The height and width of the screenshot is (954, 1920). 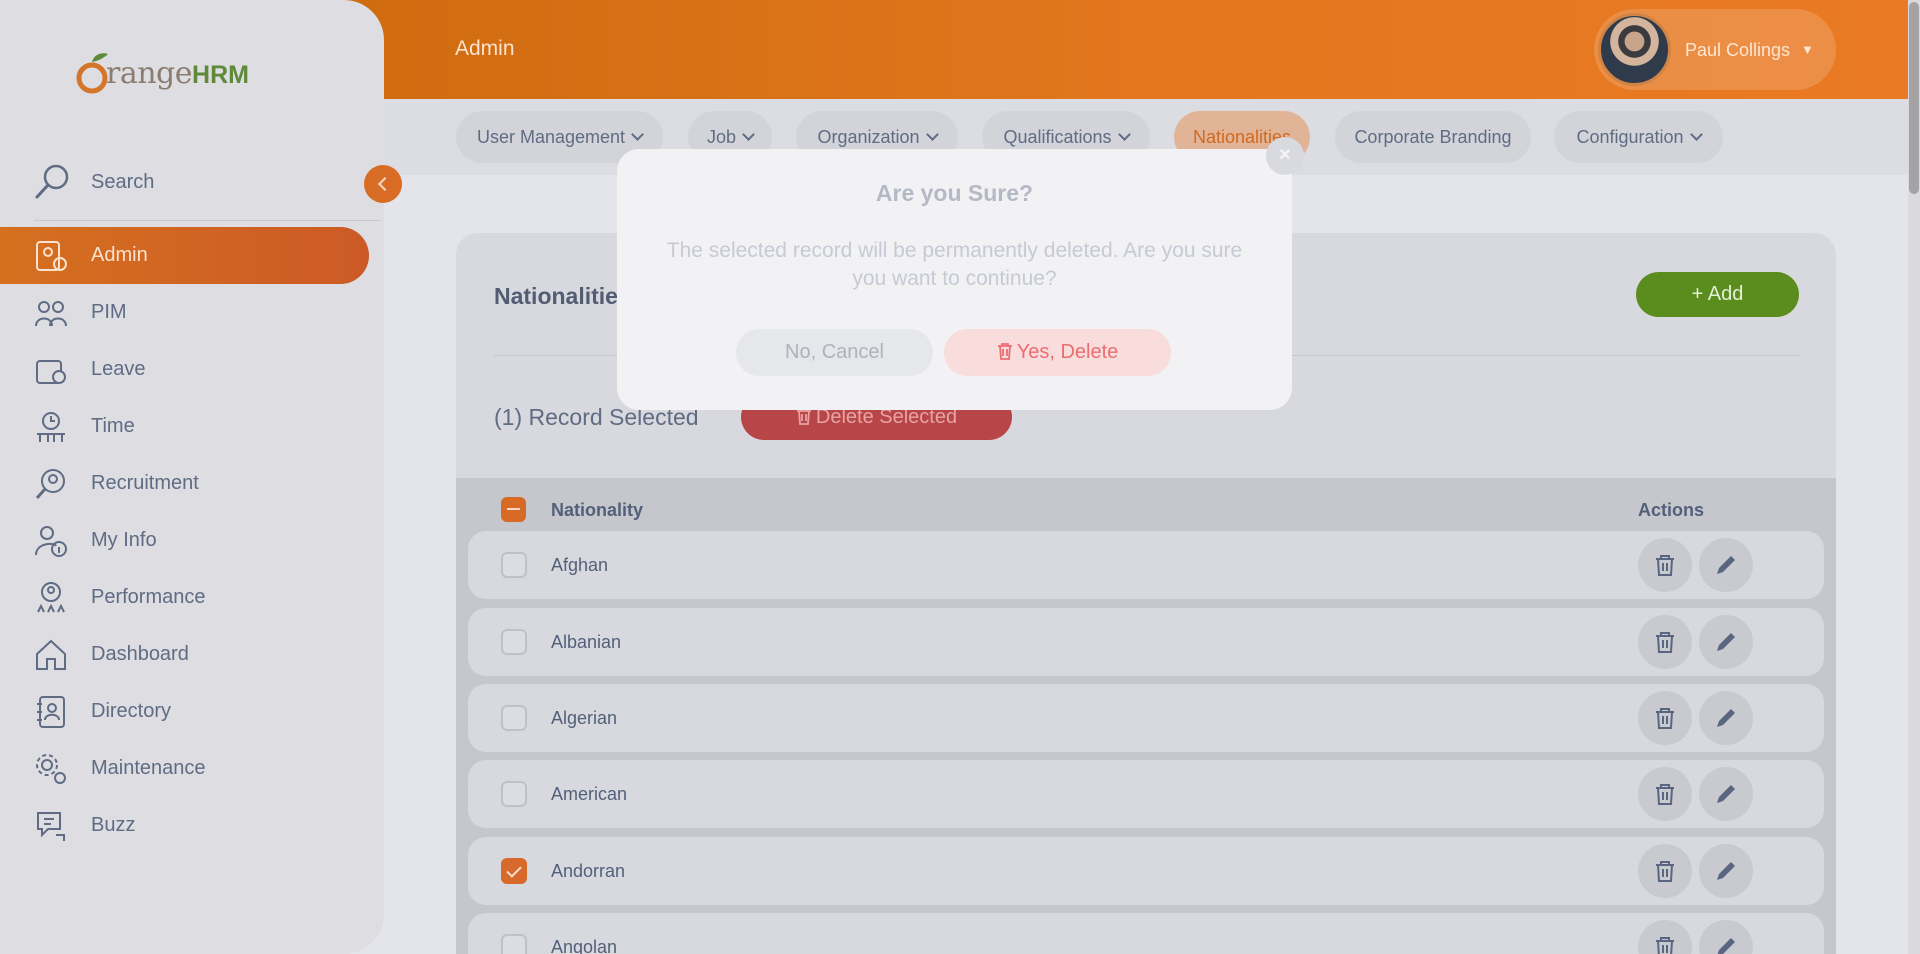 What do you see at coordinates (597, 510) in the screenshot?
I see `column-header-nationality: Nationality` at bounding box center [597, 510].